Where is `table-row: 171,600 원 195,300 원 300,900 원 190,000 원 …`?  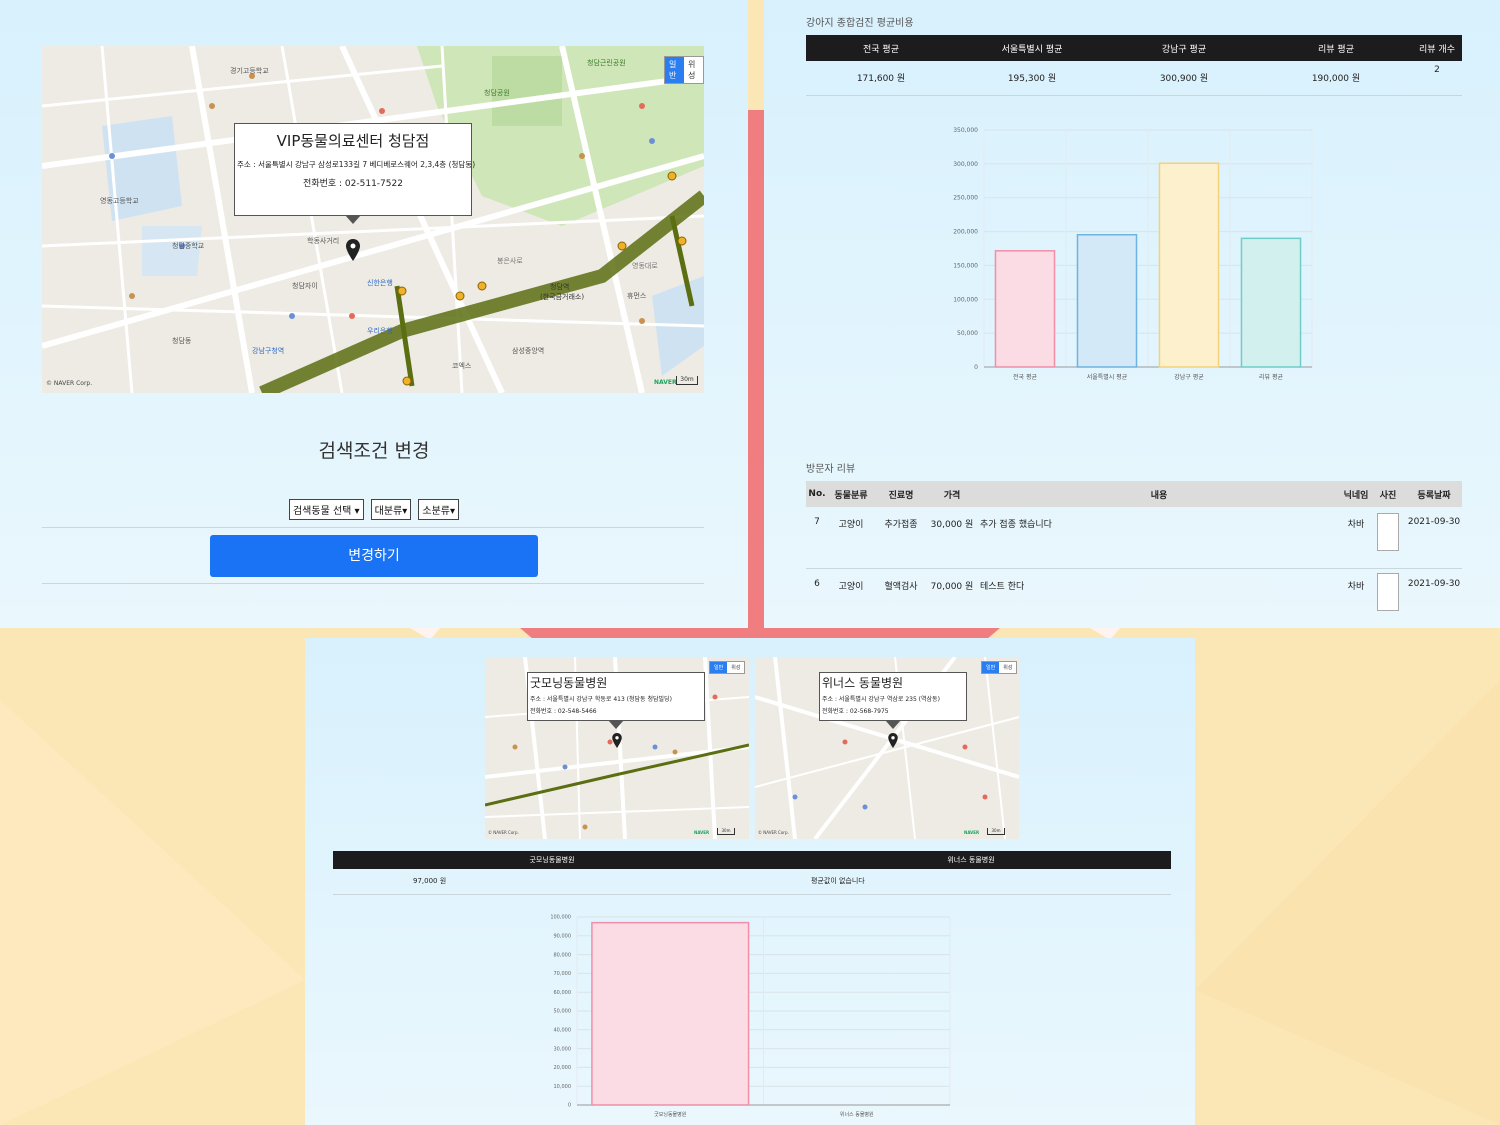 table-row: 171,600 원 195,300 원 300,900 원 190,000 원 … is located at coordinates (1134, 78).